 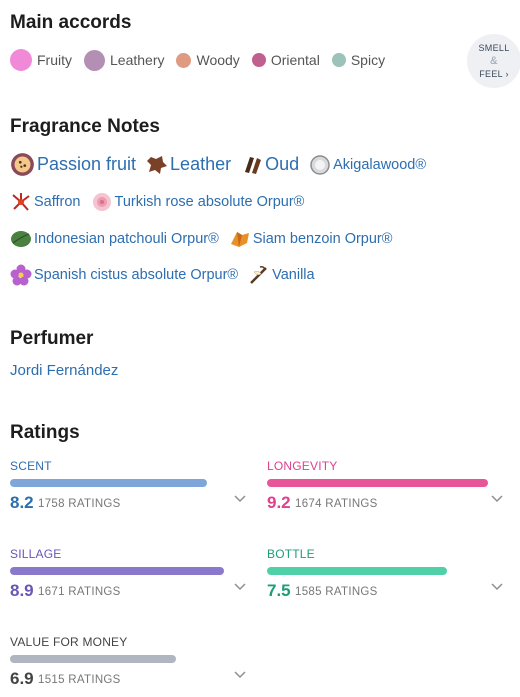 What do you see at coordinates (336, 504) in the screenshot?
I see `rating-count: 1674 RATINGS` at bounding box center [336, 504].